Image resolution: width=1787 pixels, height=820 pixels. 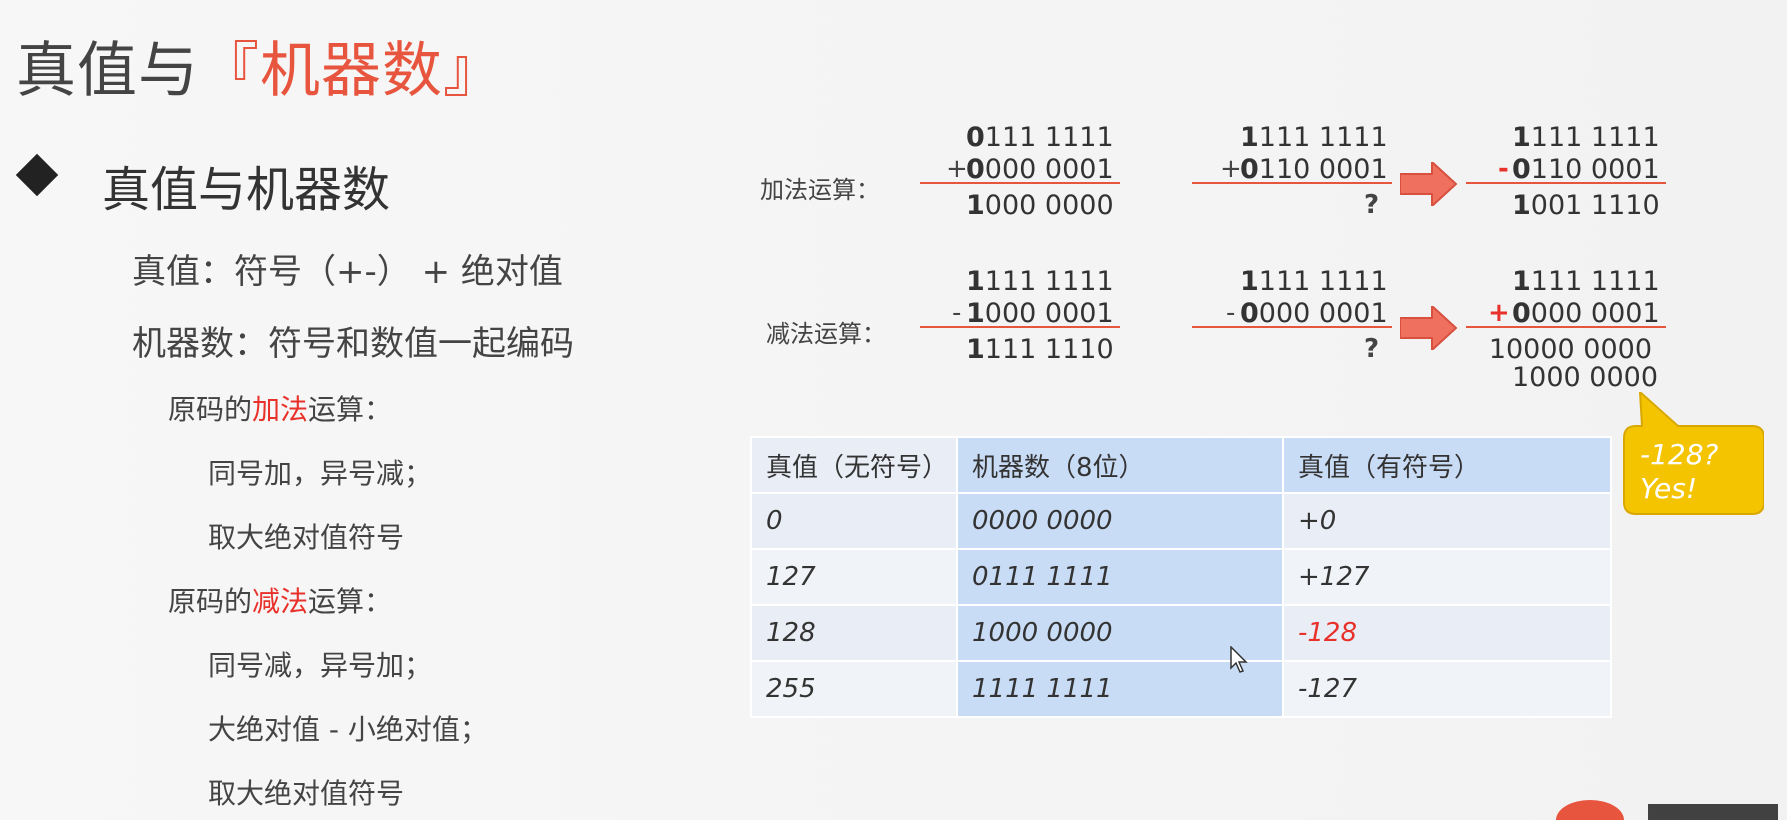 What do you see at coordinates (1667, 810) in the screenshot?
I see `brand-logo` at bounding box center [1667, 810].